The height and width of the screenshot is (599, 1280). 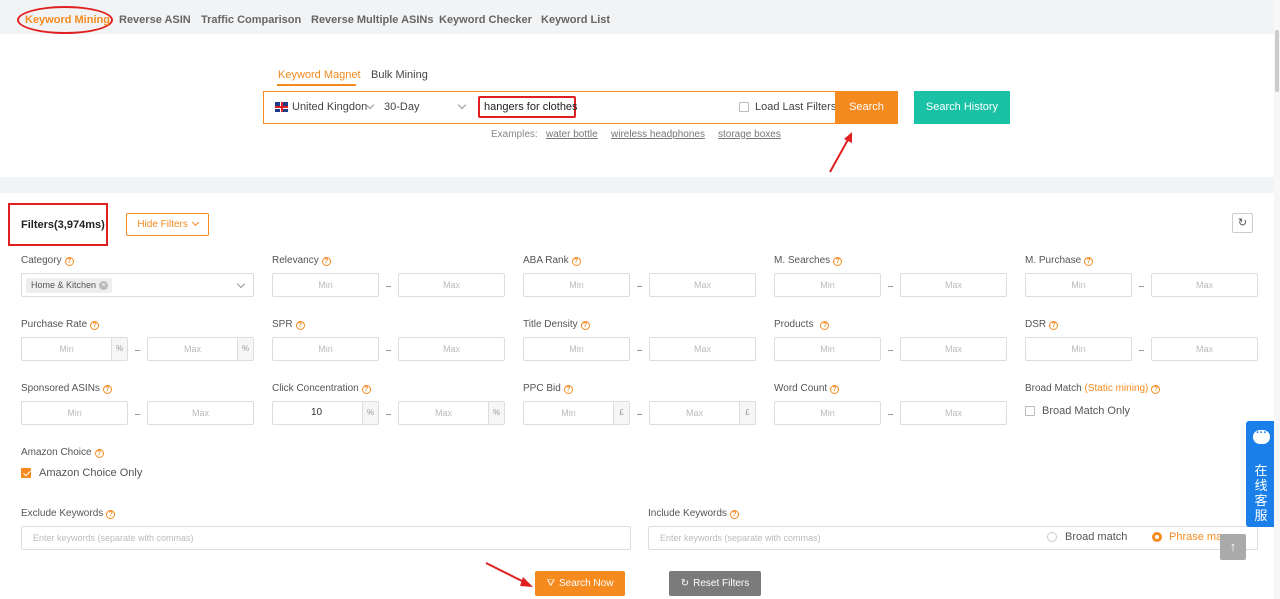 I want to click on amazon-choice-only-checkbox, so click(x=26, y=473).